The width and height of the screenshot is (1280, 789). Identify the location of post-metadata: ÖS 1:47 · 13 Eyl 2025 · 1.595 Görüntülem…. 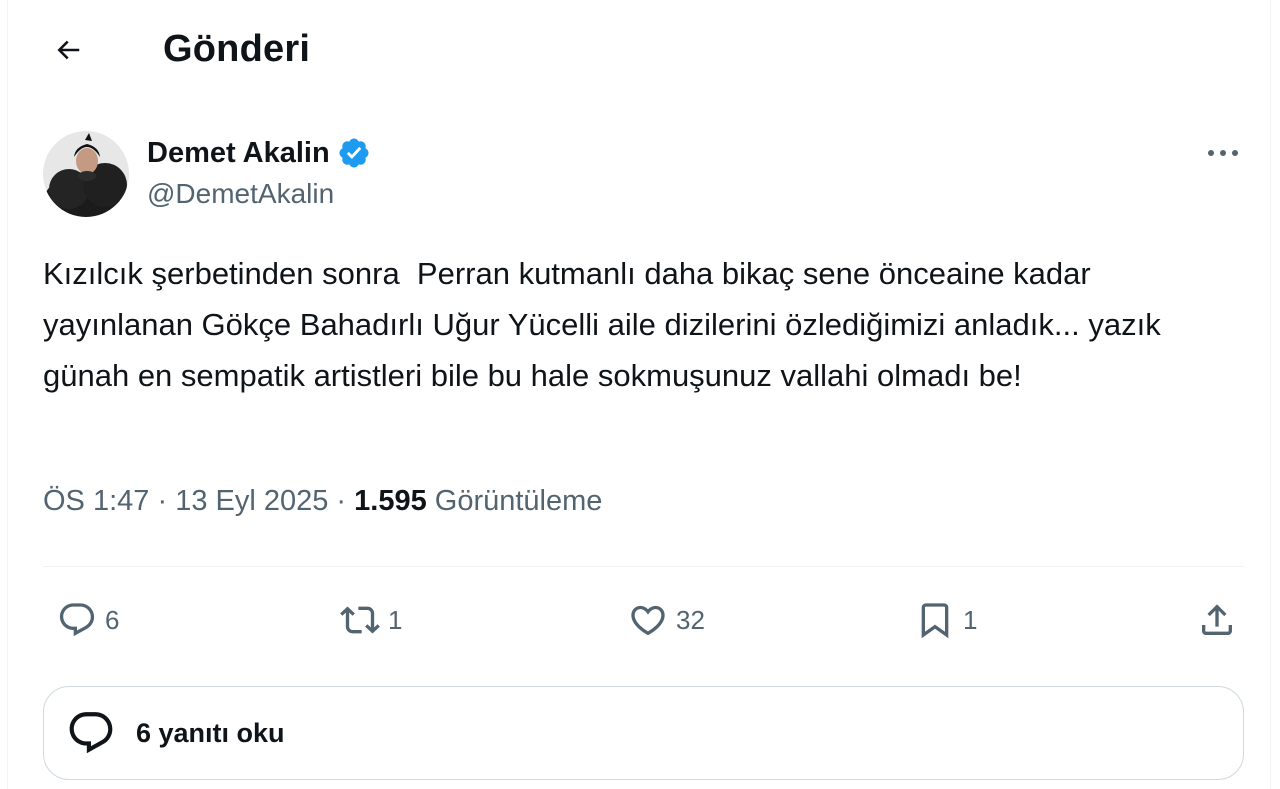
(322, 501).